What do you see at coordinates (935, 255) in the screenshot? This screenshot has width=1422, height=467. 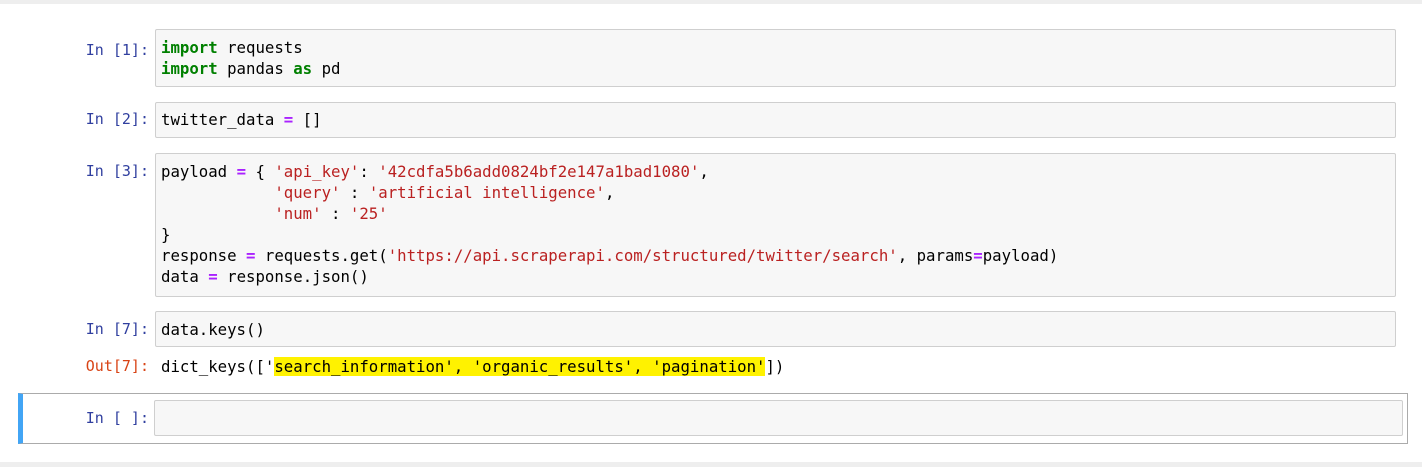 I see `code-token: , params` at bounding box center [935, 255].